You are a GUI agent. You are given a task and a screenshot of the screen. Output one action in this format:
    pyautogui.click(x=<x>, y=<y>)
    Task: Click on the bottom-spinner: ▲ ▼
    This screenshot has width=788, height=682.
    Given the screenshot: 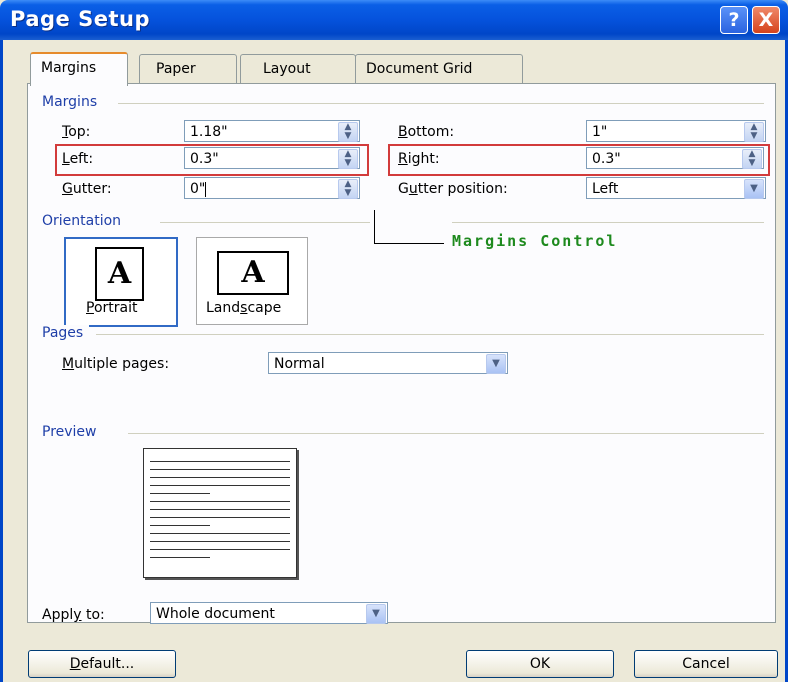 What is the action you would take?
    pyautogui.click(x=754, y=132)
    